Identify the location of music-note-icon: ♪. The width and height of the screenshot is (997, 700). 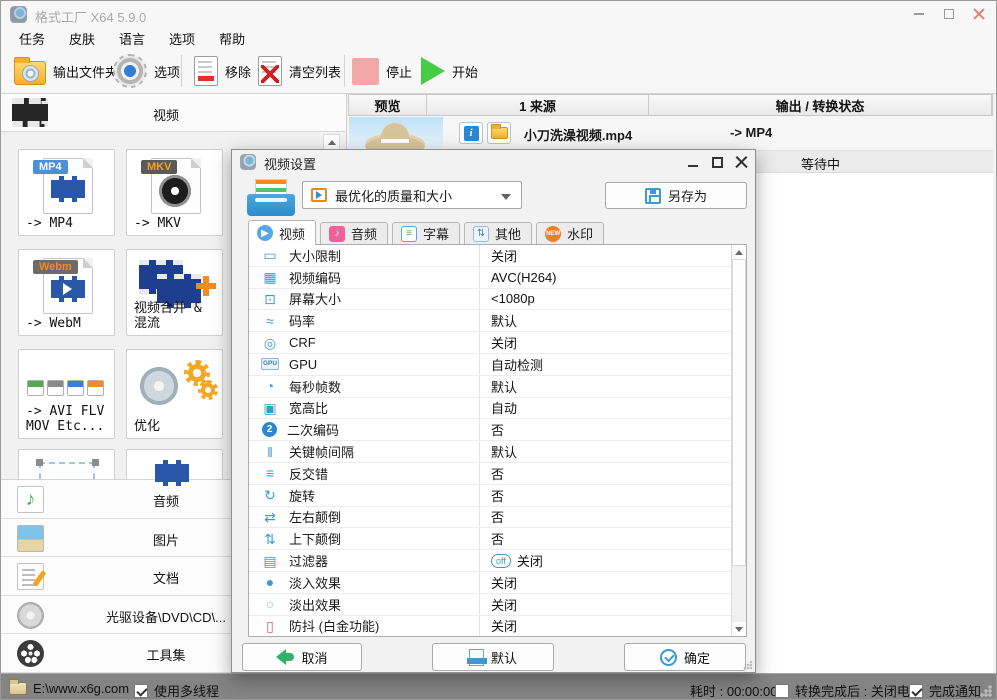
(337, 233).